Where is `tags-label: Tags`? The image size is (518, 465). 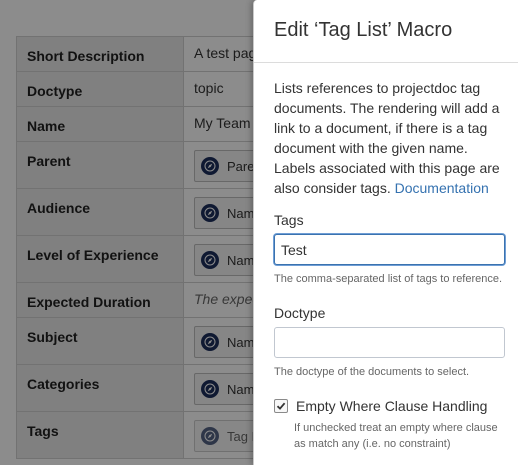 tags-label: Tags is located at coordinates (289, 220).